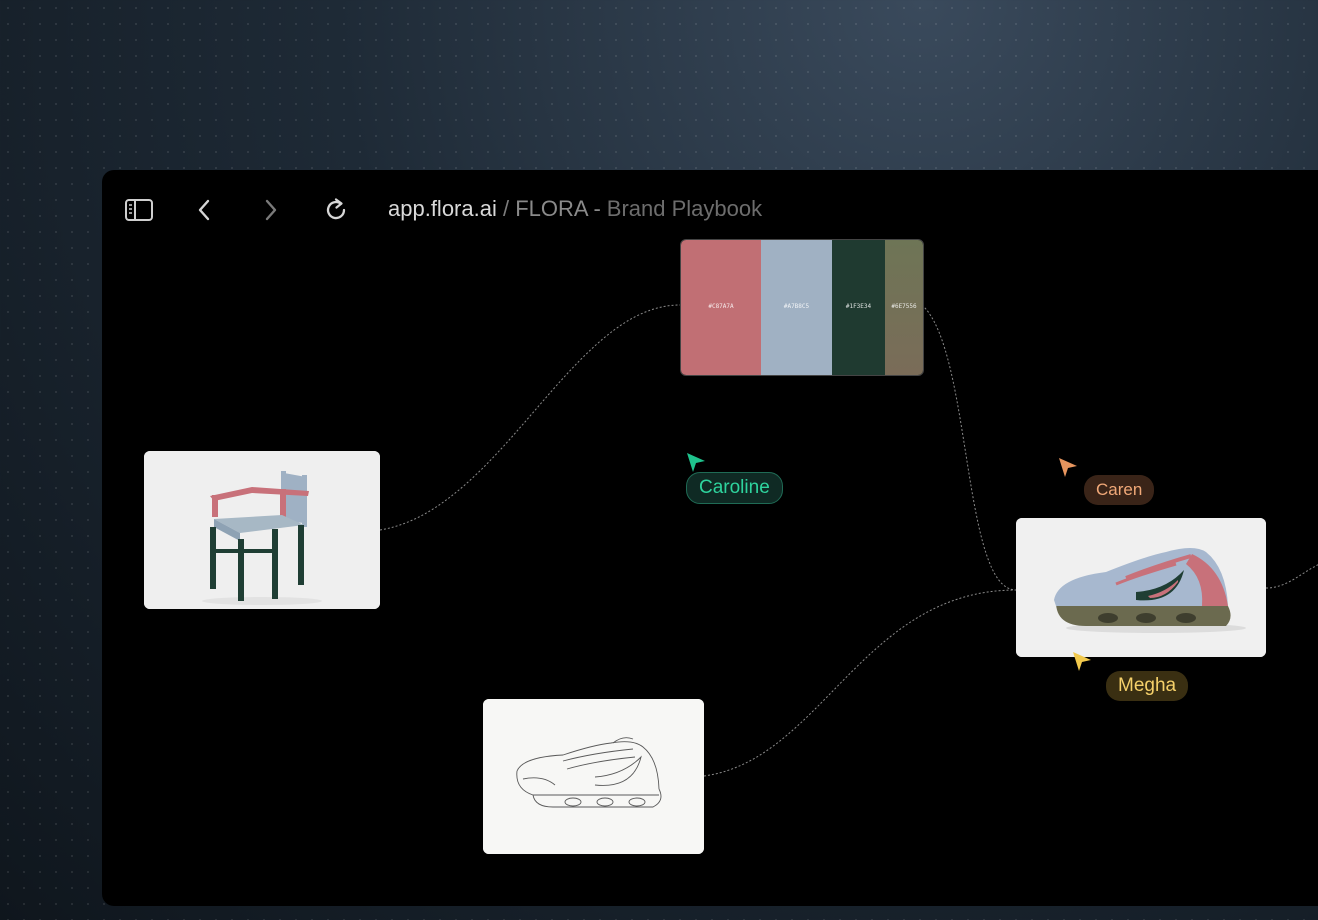  I want to click on collaborator-tag-caren: Caren, so click(1119, 490).